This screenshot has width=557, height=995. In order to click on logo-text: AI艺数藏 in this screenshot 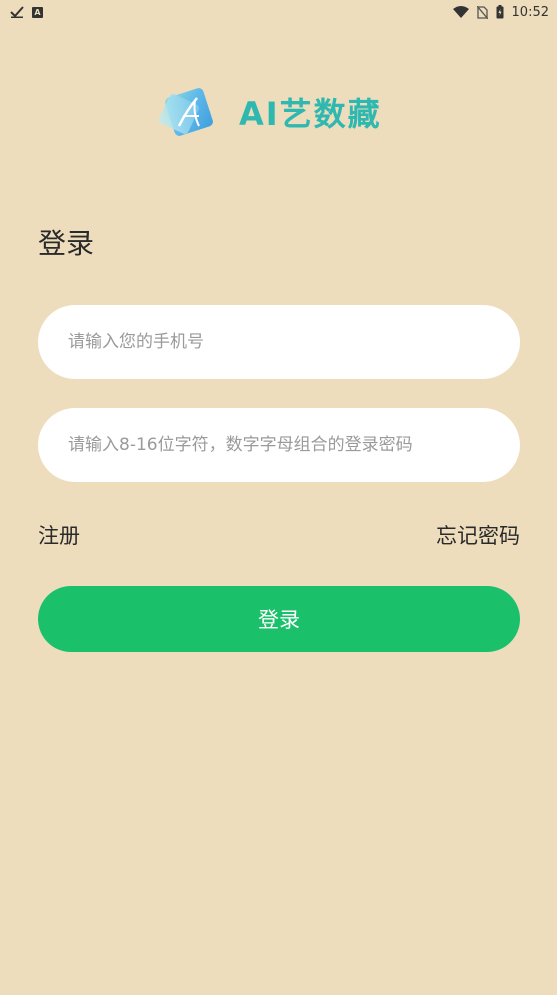, I will do `click(310, 114)`.